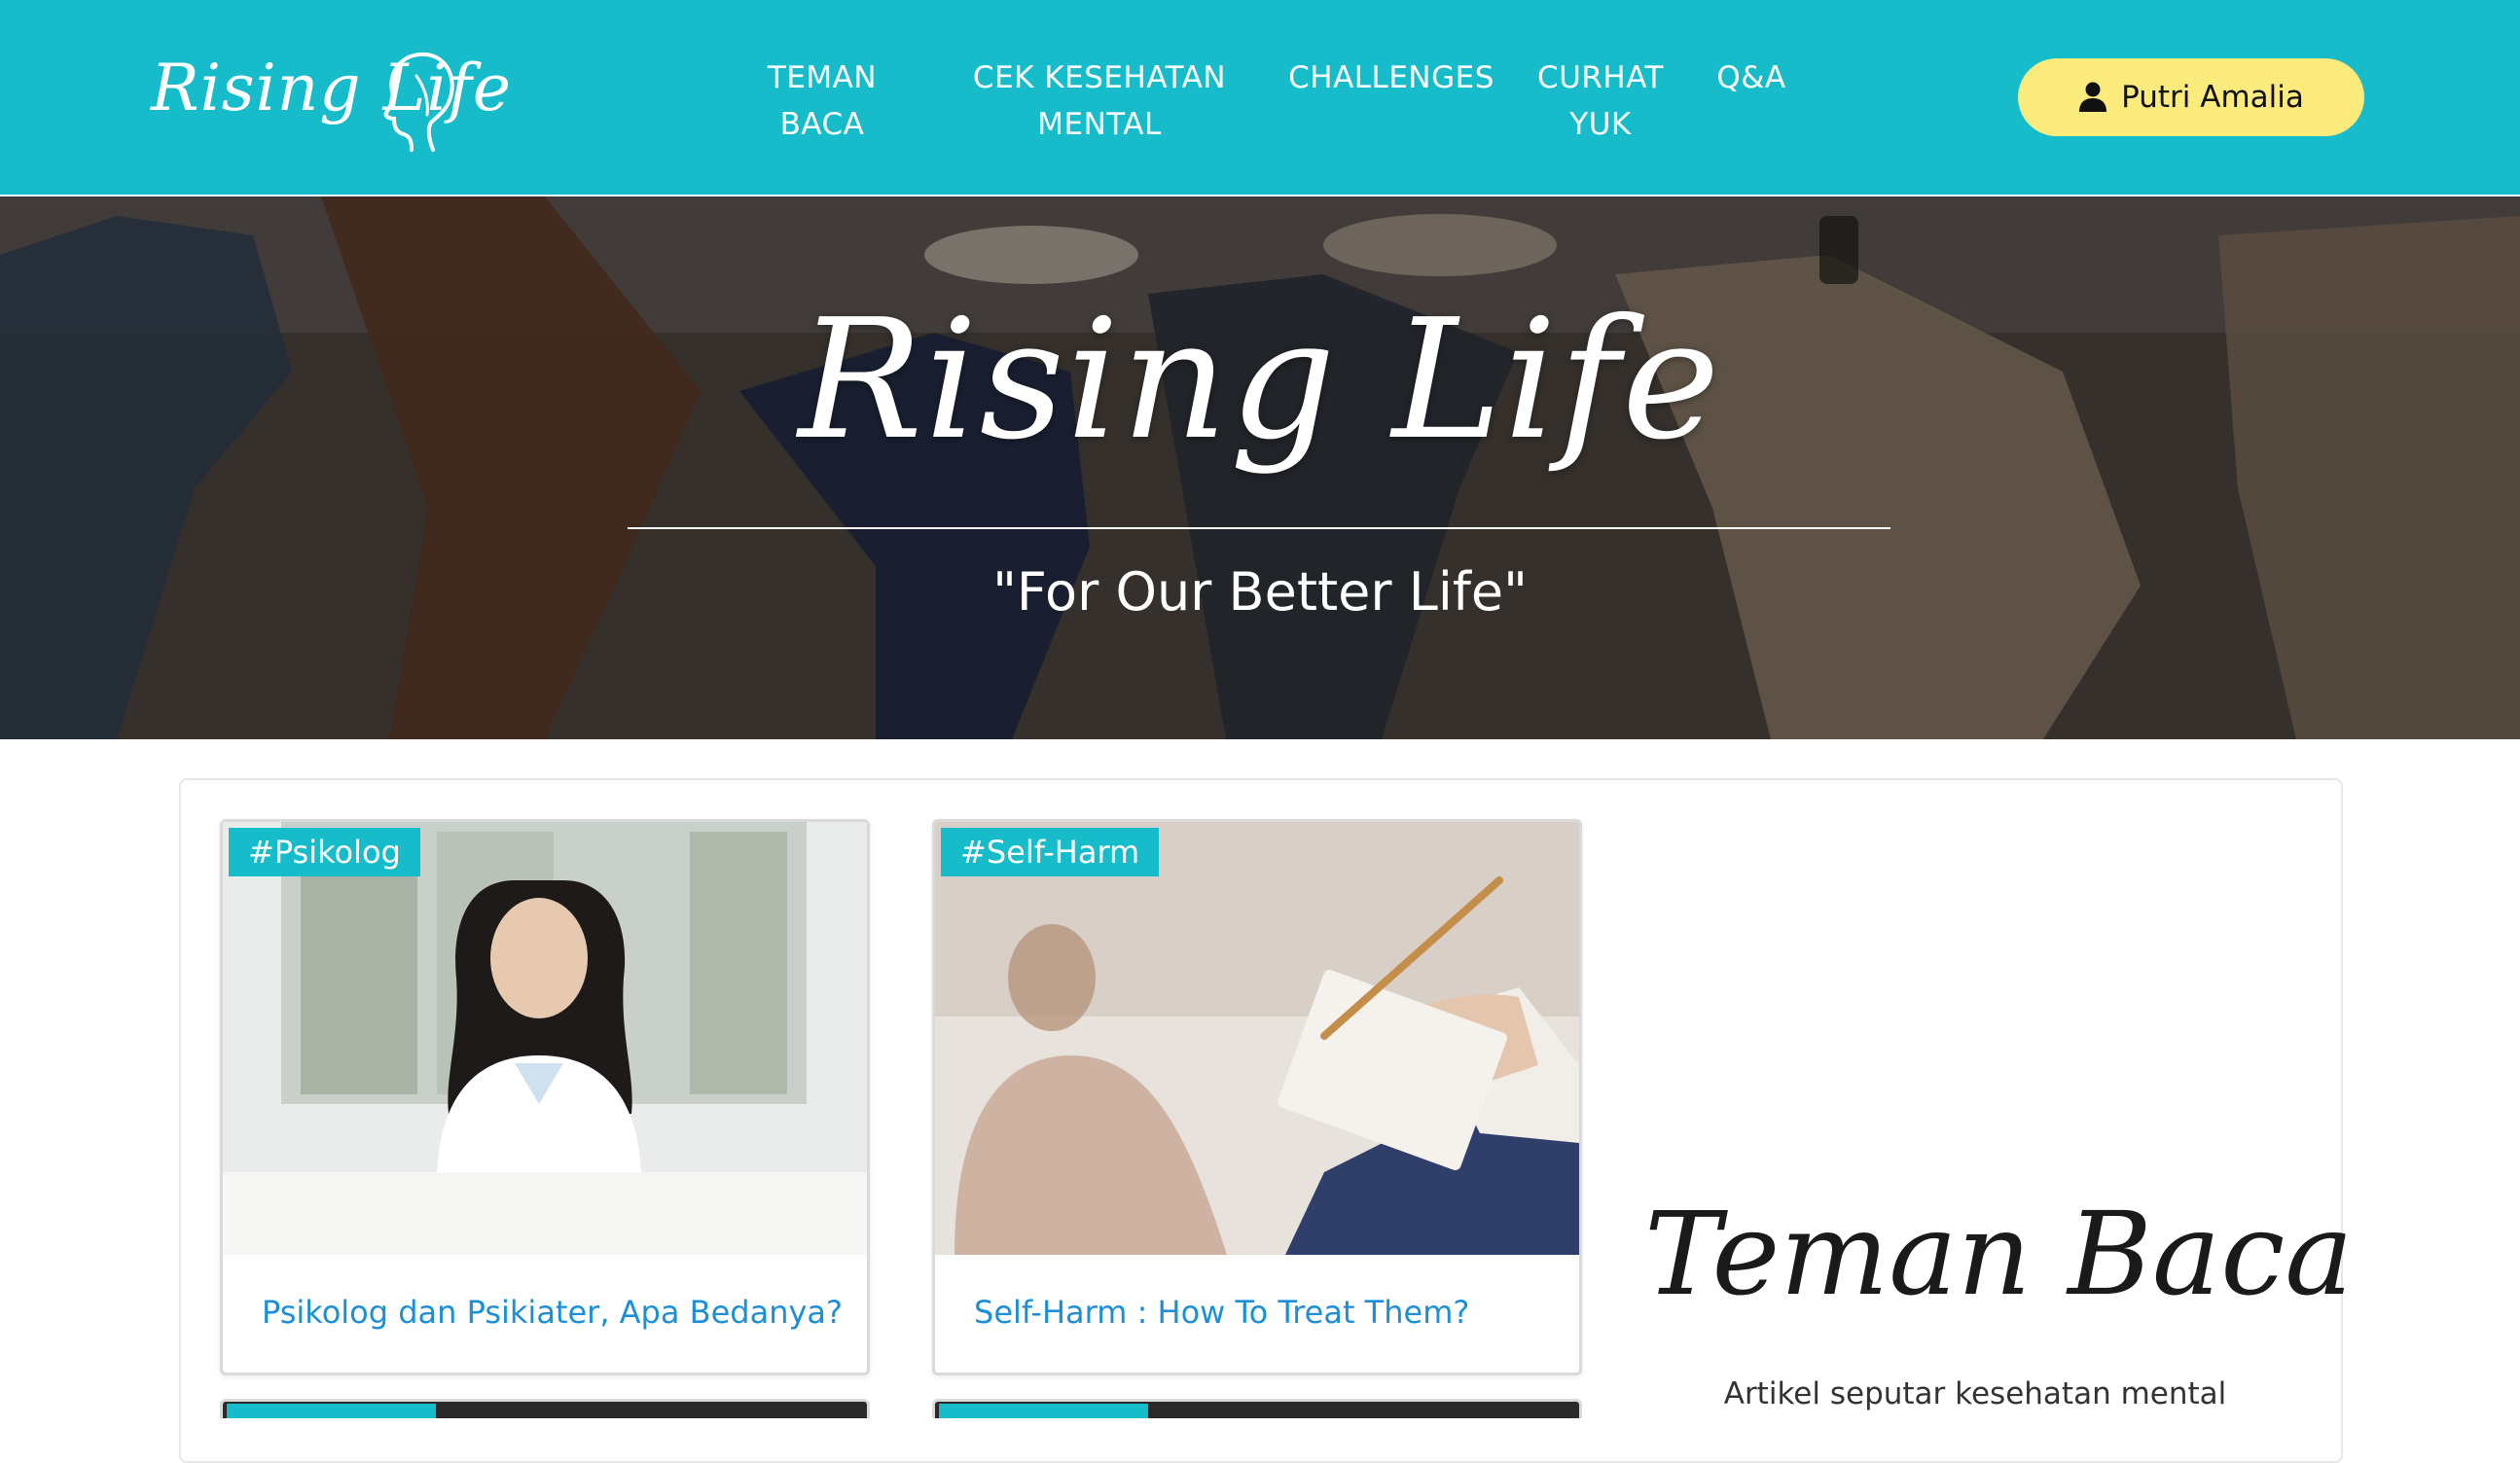  What do you see at coordinates (1099, 101) in the screenshot?
I see `nav-cek-kesehatan-mental: CEK KESEHATAN MENTAL` at bounding box center [1099, 101].